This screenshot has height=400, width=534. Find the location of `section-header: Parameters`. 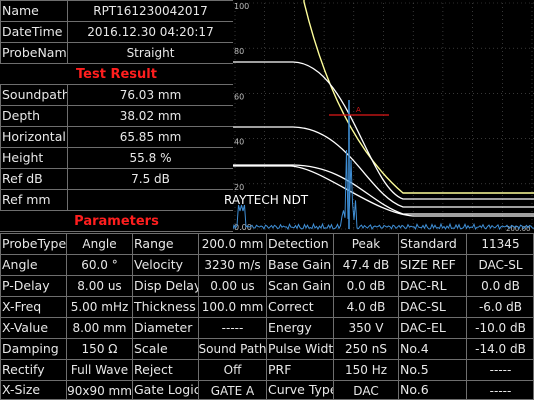

section-header: Parameters is located at coordinates (116, 221).